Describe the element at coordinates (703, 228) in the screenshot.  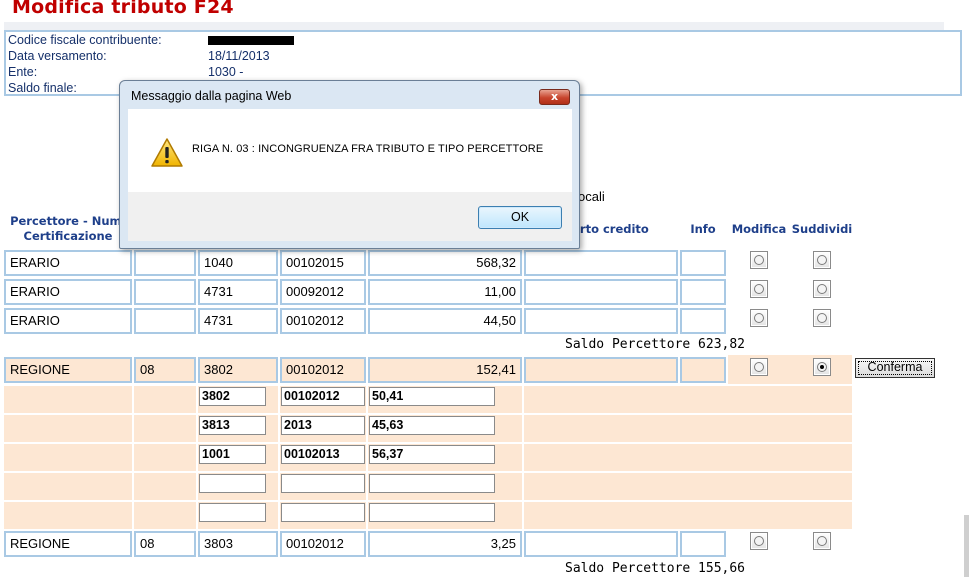
I see `header-info: Info` at that location.